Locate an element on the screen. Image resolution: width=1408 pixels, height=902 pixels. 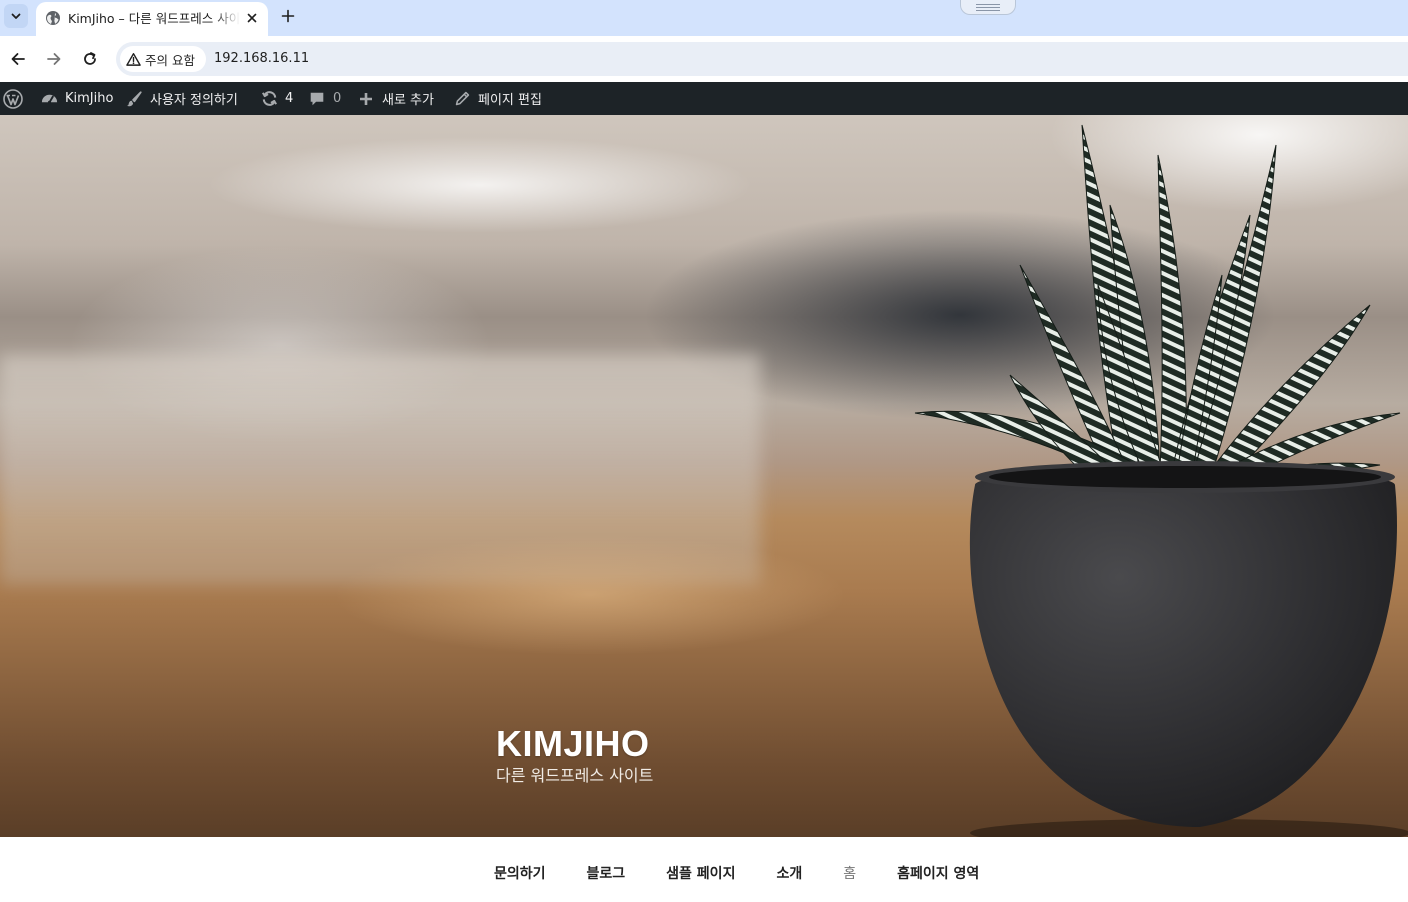
reload-button is located at coordinates (90, 59).